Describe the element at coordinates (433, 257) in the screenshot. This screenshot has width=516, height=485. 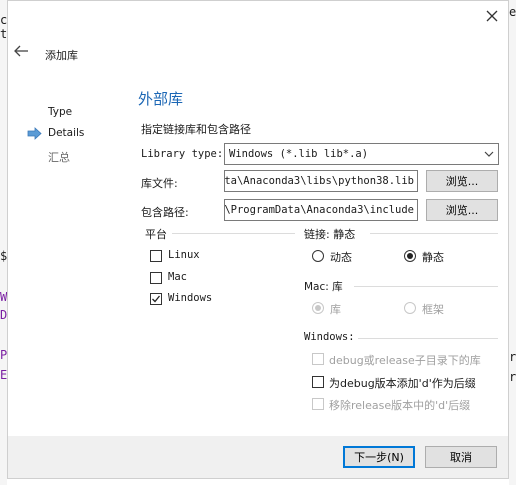
I see `static-label: 静态` at that location.